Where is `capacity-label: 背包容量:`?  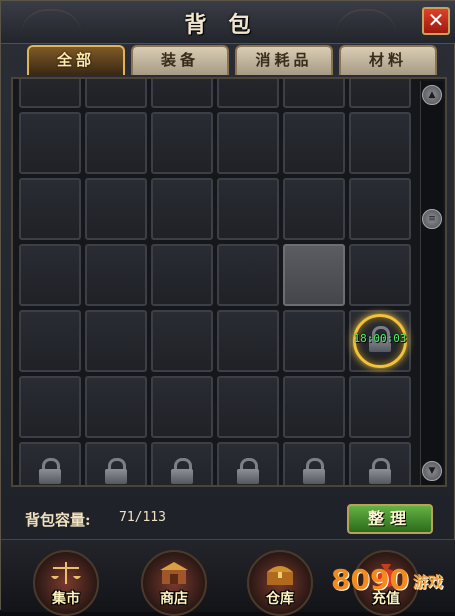 capacity-label: 背包容量: is located at coordinates (58, 520).